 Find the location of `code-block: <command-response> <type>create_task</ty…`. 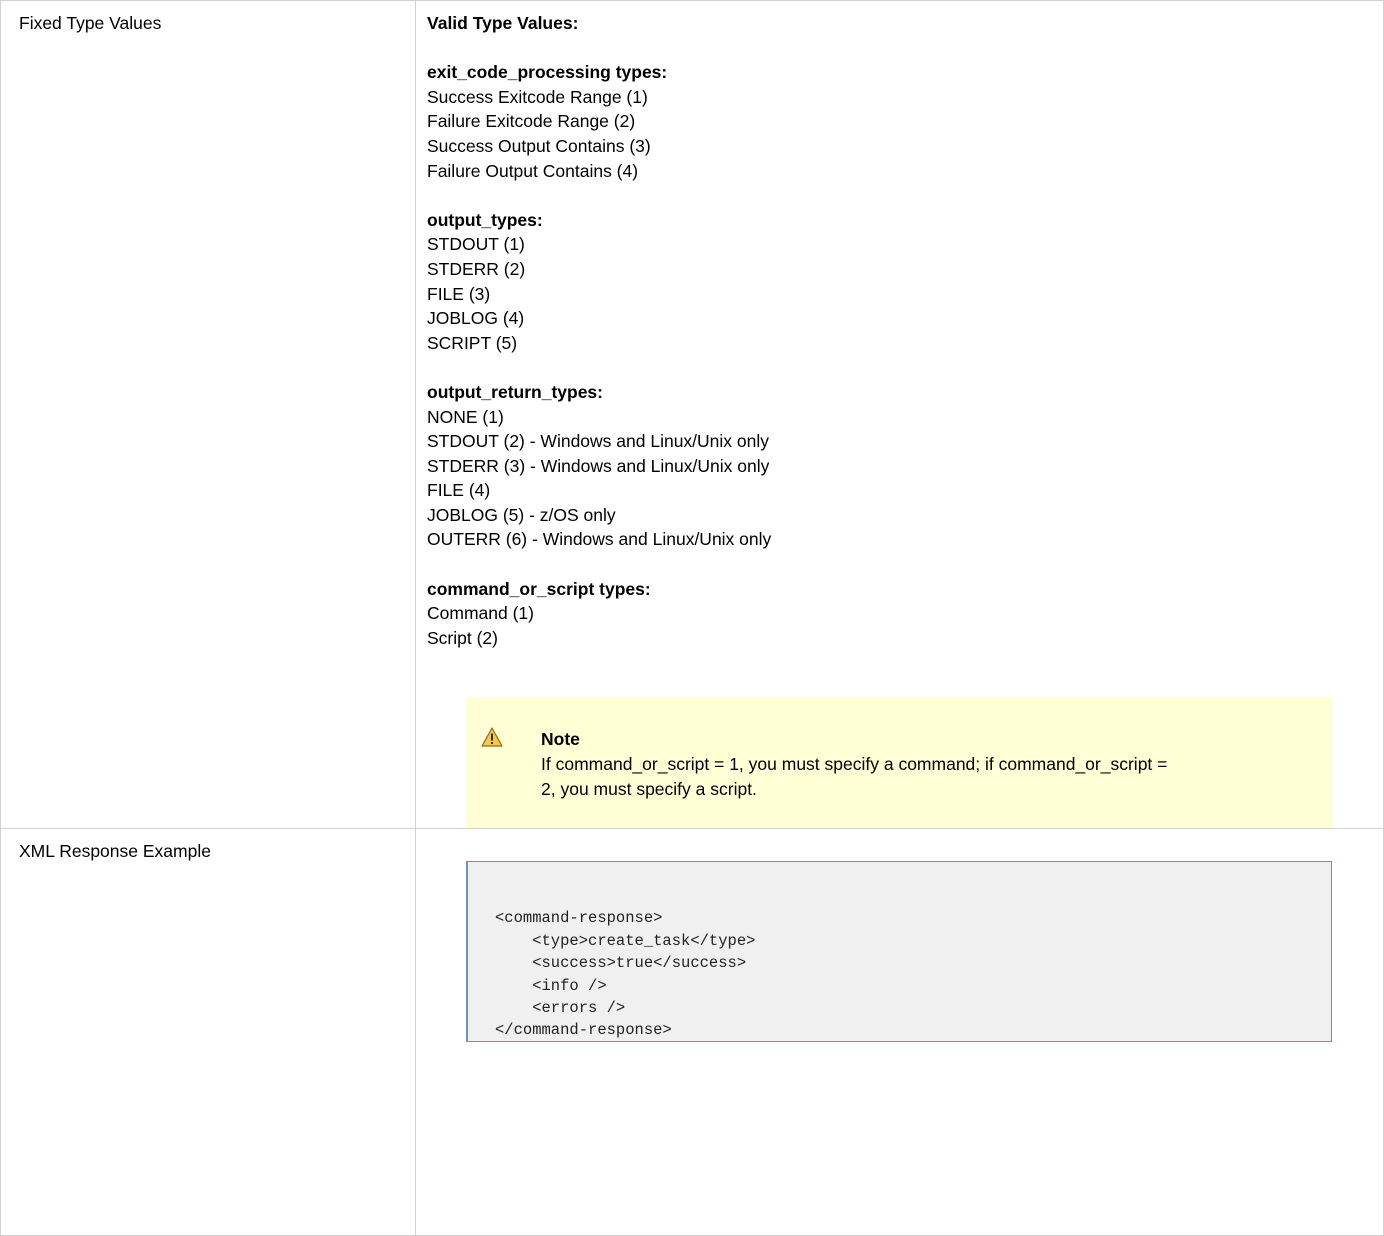

code-block: <command-response> <type>create_task</ty… is located at coordinates (899, 952).